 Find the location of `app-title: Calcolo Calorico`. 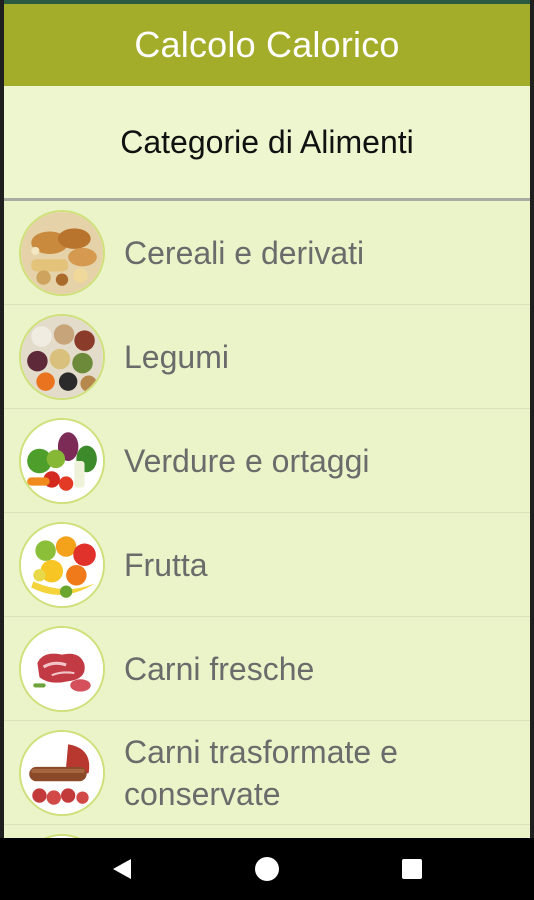

app-title: Calcolo Calorico is located at coordinates (267, 44).